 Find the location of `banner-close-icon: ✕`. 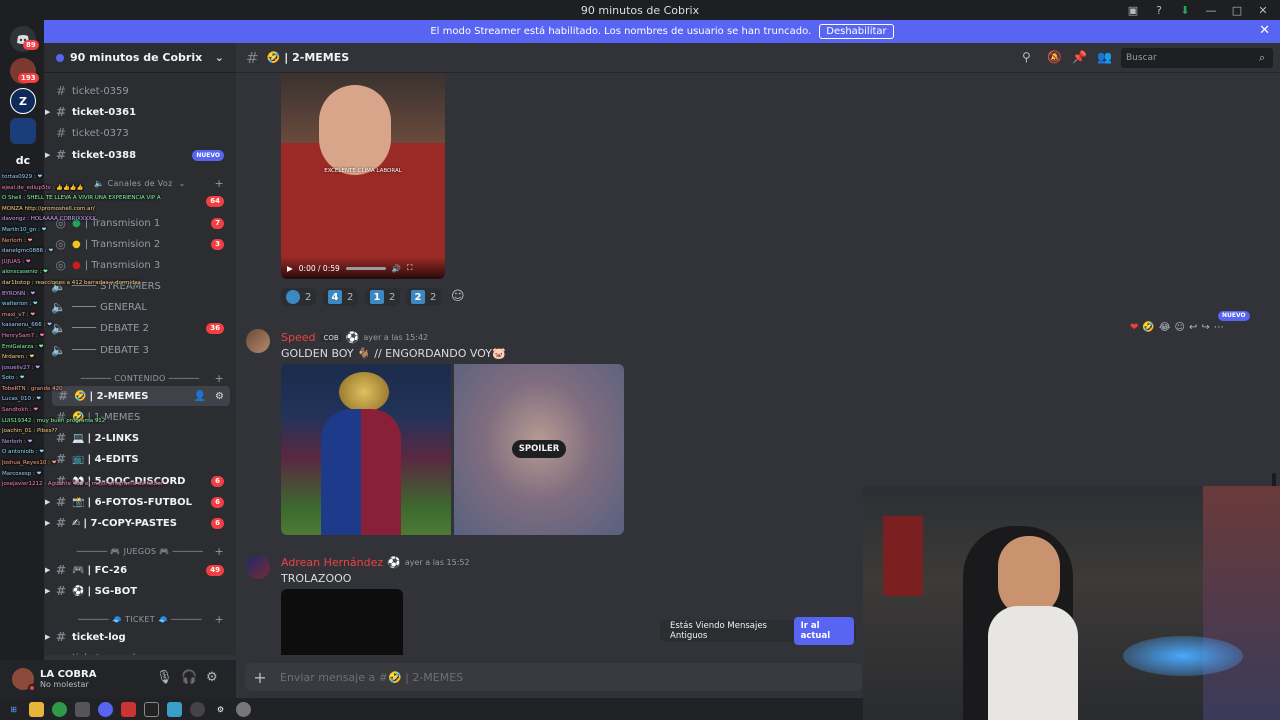

banner-close-icon: ✕ is located at coordinates (1264, 30).